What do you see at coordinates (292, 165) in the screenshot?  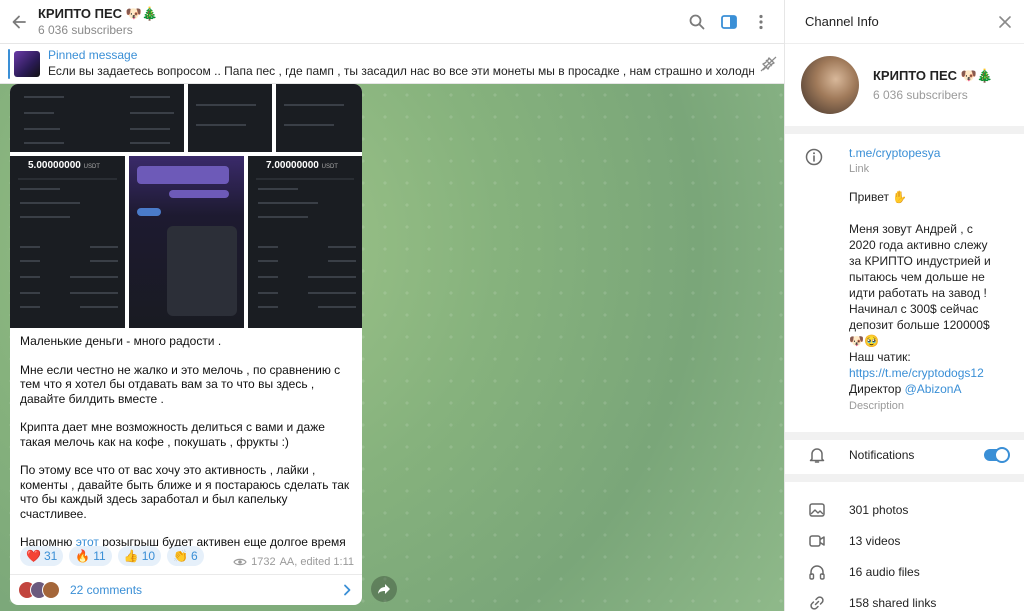 I see `photo-amount-2: 7.00000000` at bounding box center [292, 165].